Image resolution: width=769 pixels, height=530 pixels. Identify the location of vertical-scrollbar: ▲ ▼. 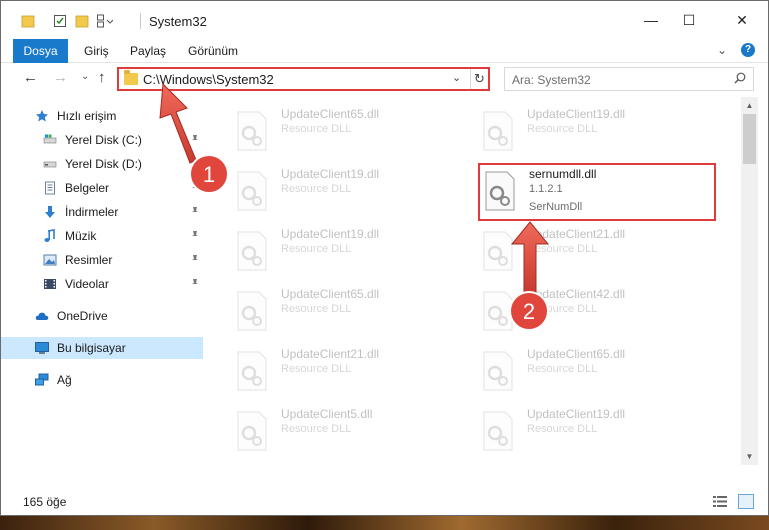
(749, 281).